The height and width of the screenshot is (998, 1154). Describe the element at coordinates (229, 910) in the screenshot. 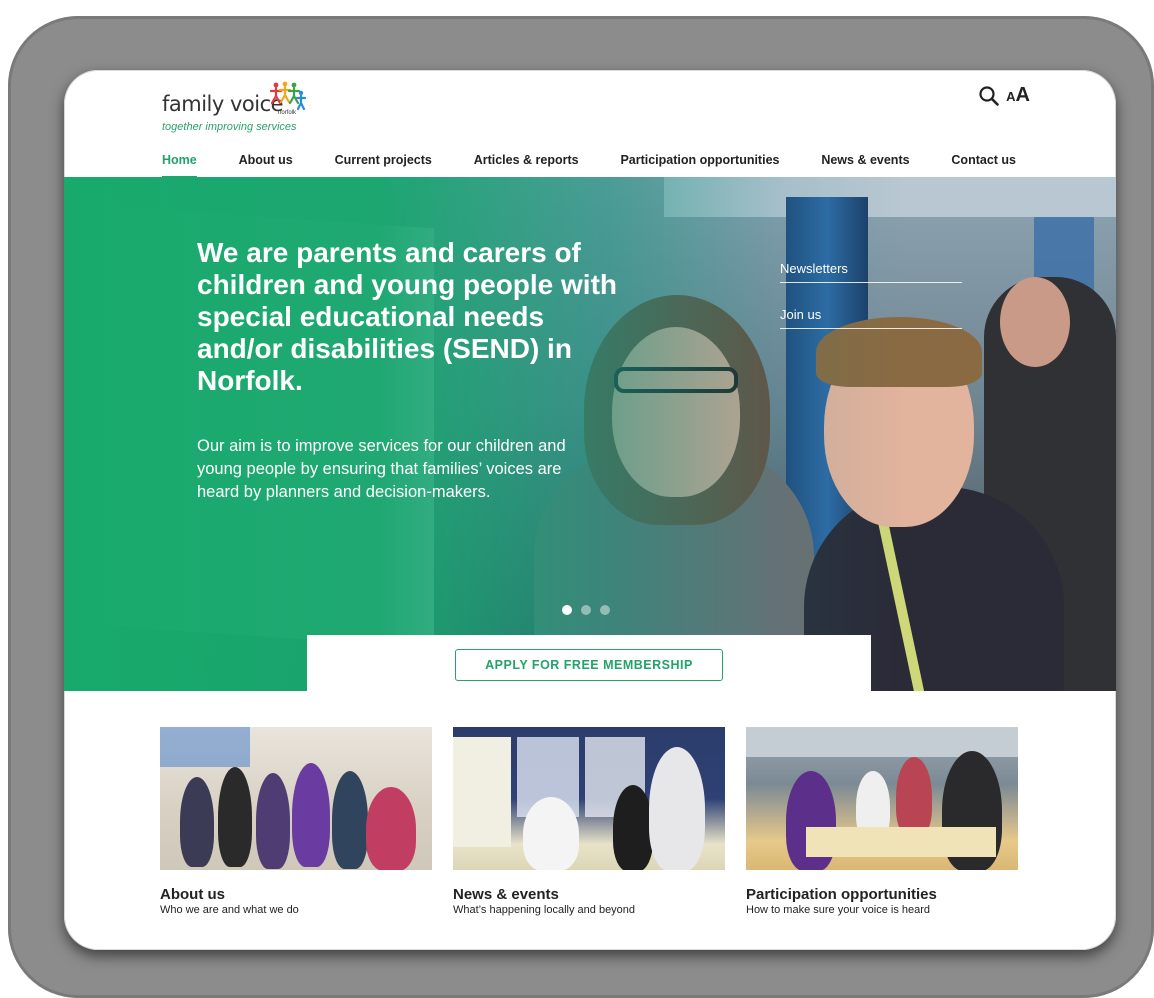

I see `card-description: Who we are and what we do` at that location.